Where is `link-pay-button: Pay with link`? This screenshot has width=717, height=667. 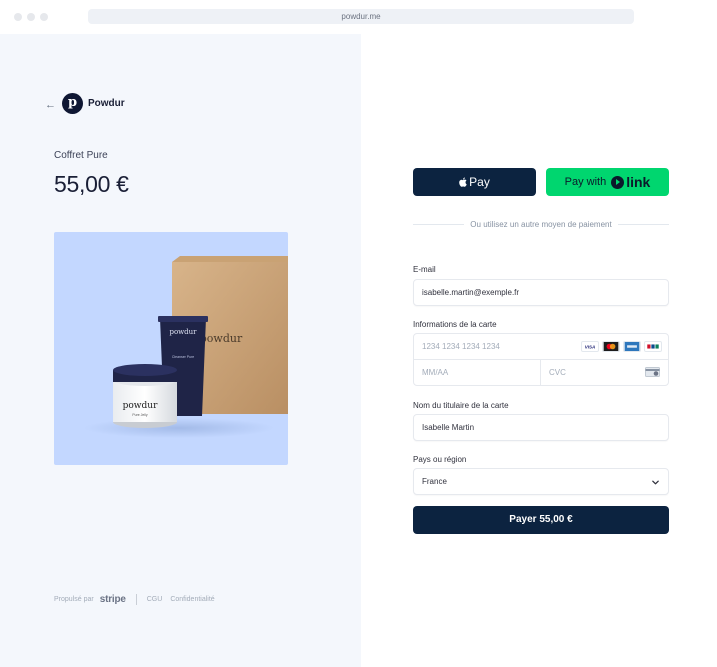 link-pay-button: Pay with link is located at coordinates (607, 182).